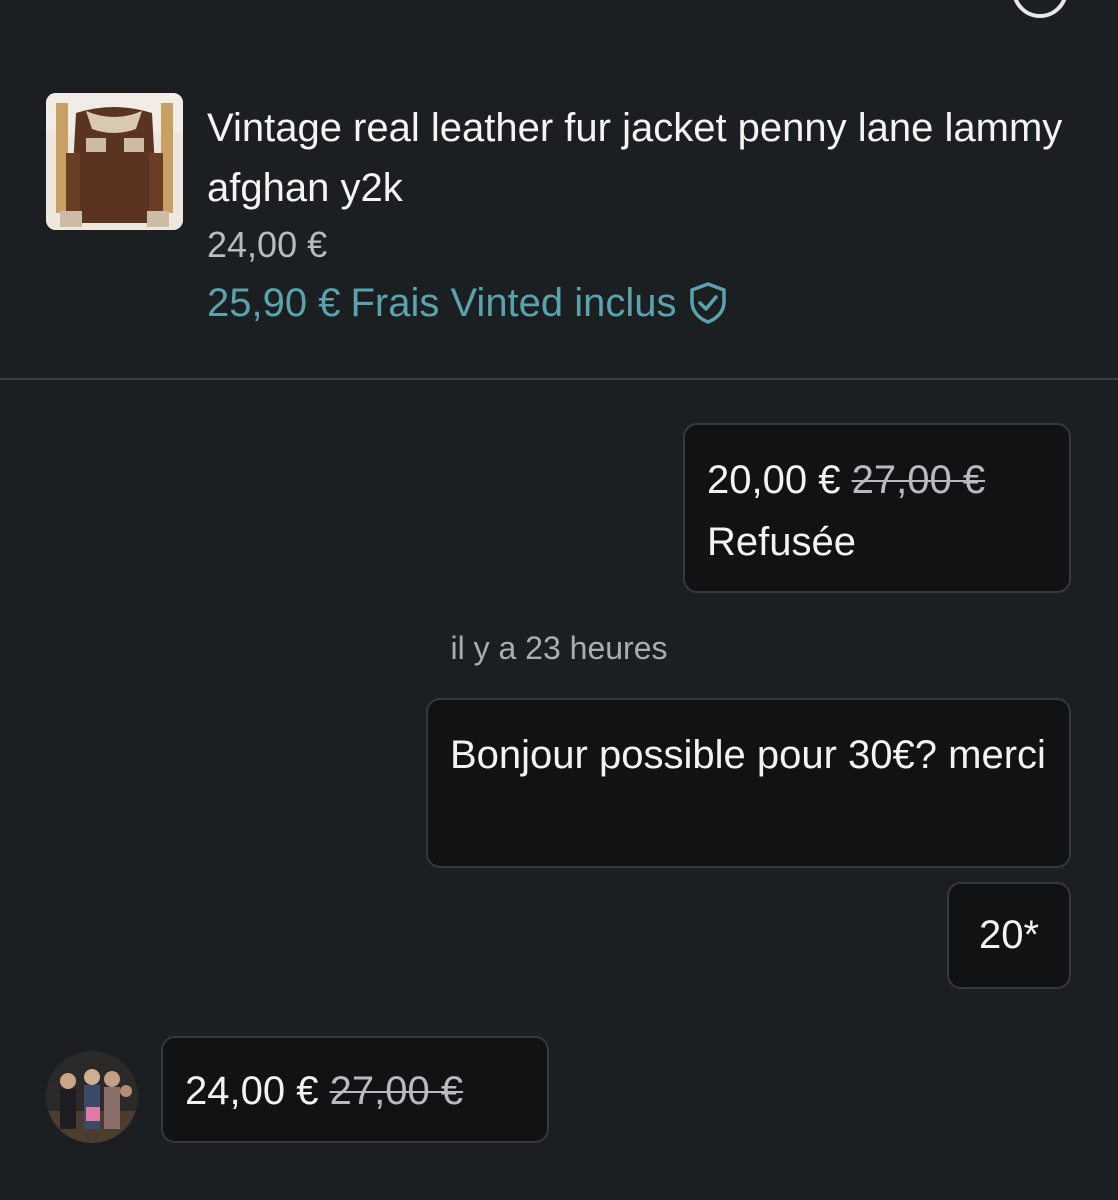 This screenshot has width=1118, height=1200. I want to click on item-fee-row: 25,90 € Frais Vinted inclus, so click(469, 303).